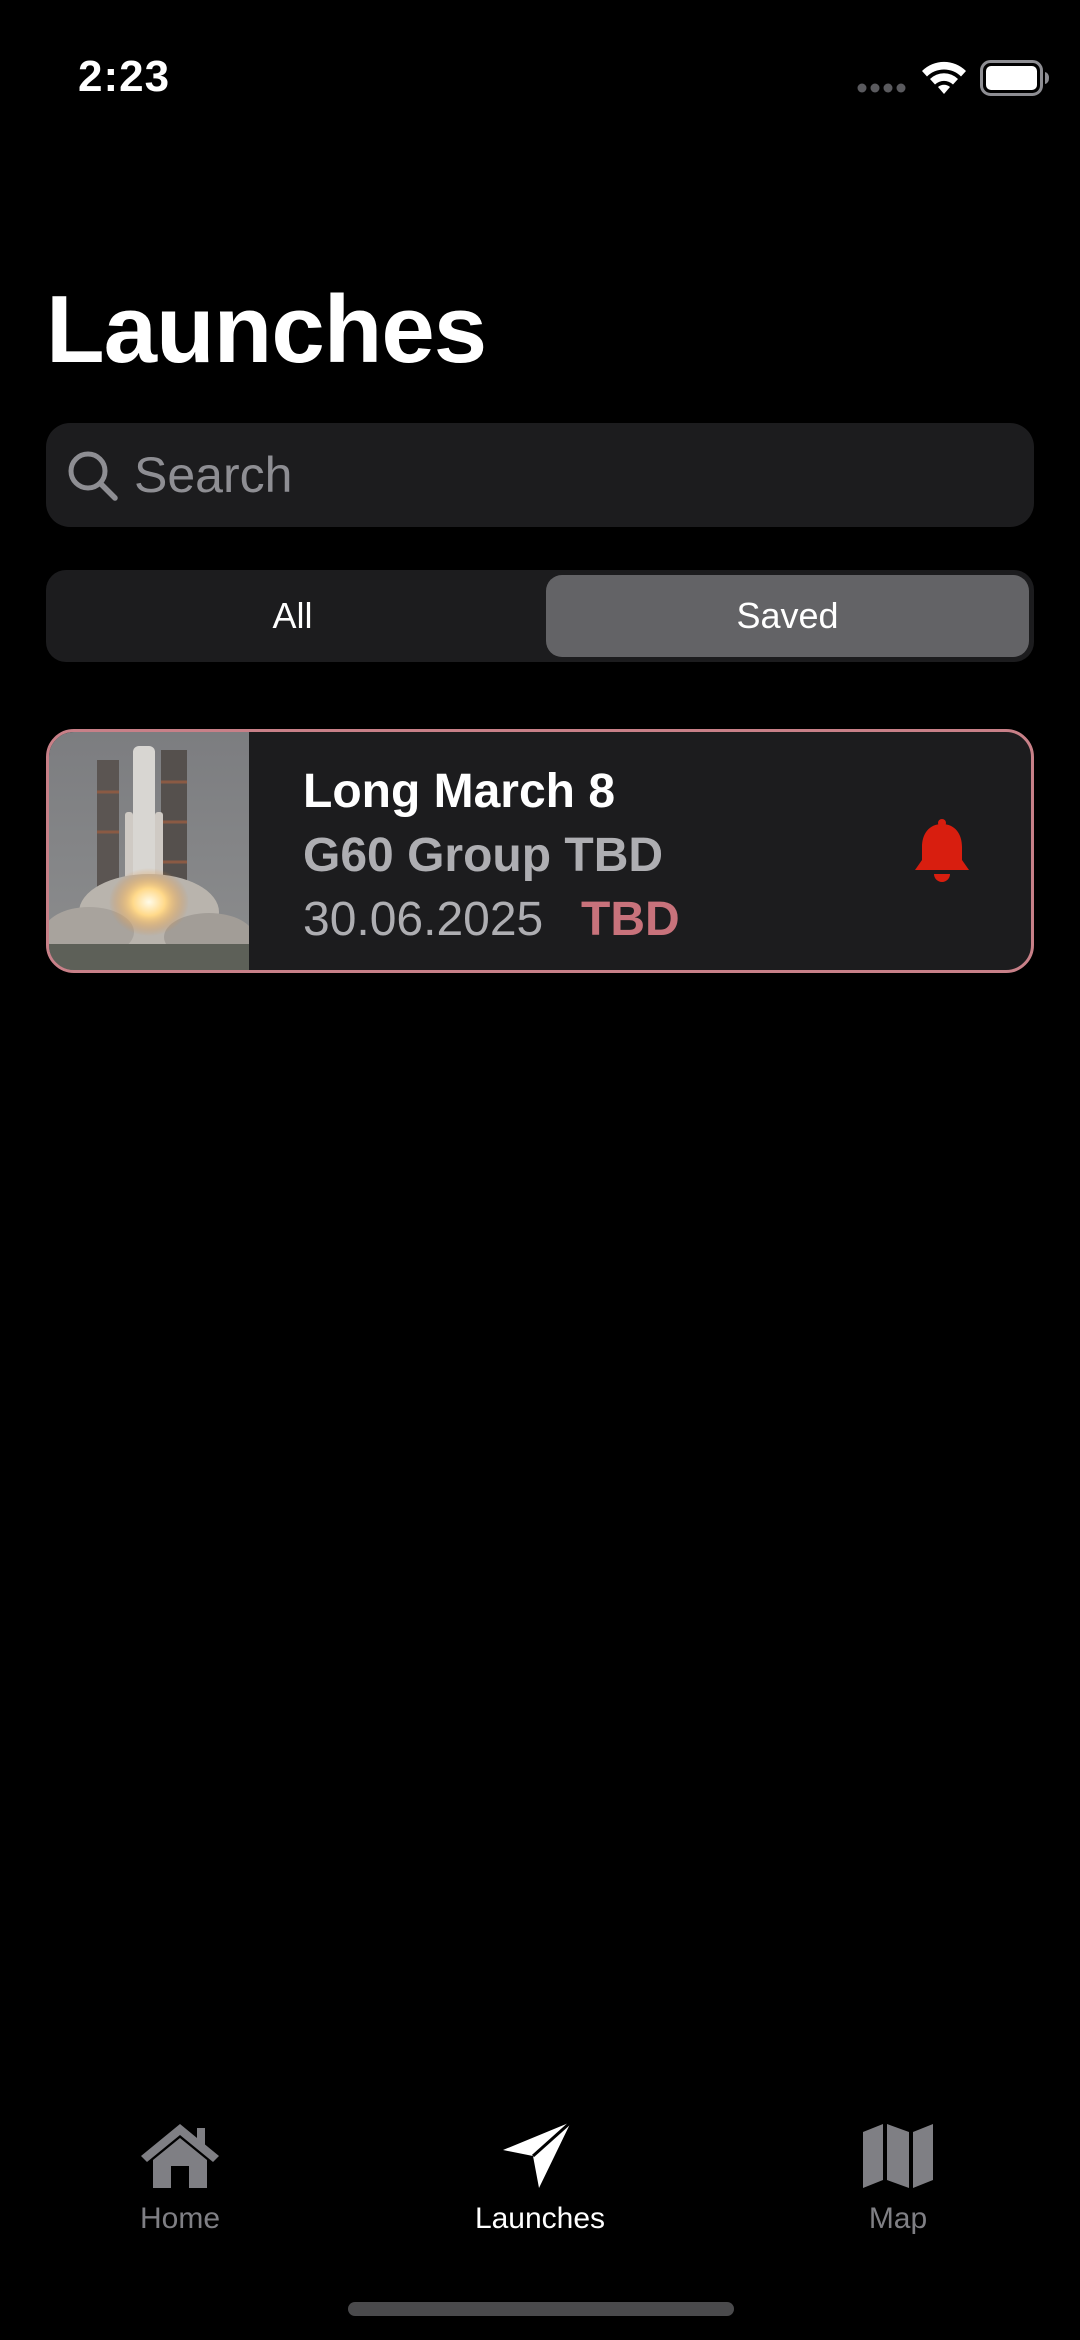 This screenshot has height=2340, width=1080. What do you see at coordinates (540, 75) in the screenshot?
I see `status-bar: 2:23` at bounding box center [540, 75].